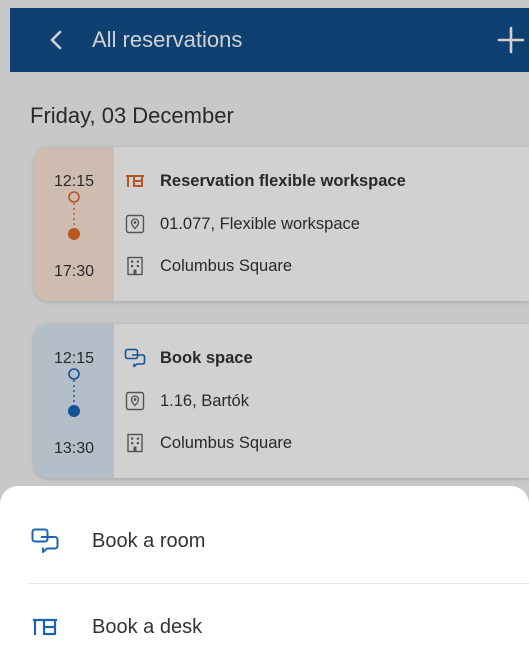 Image resolution: width=529 pixels, height=660 pixels. I want to click on book-desk-option: Book a desk, so click(264, 627).